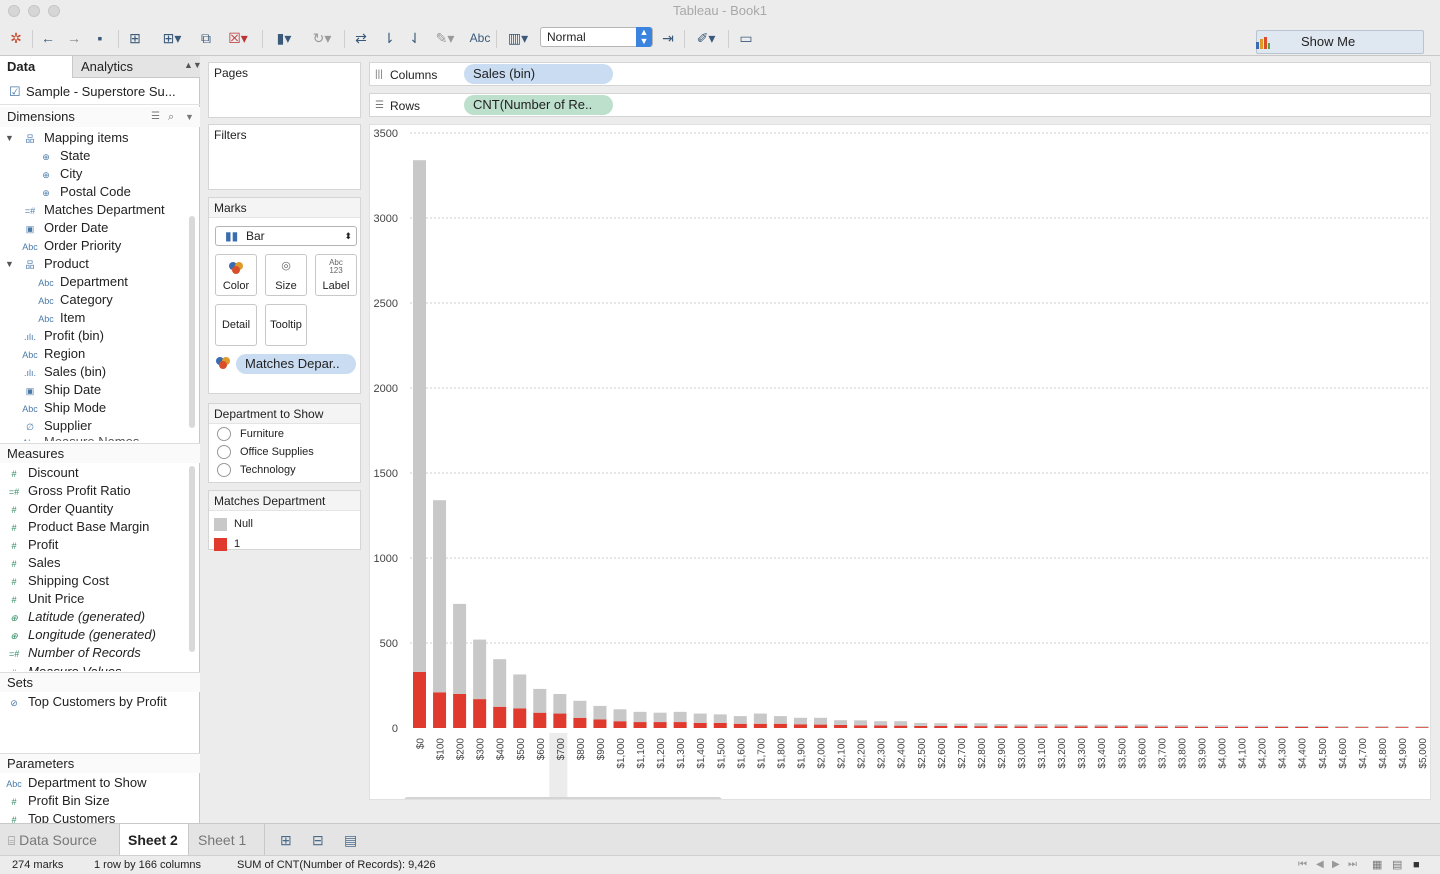  What do you see at coordinates (83, 282) in the screenshot?
I see `field-department: Abc Department` at bounding box center [83, 282].